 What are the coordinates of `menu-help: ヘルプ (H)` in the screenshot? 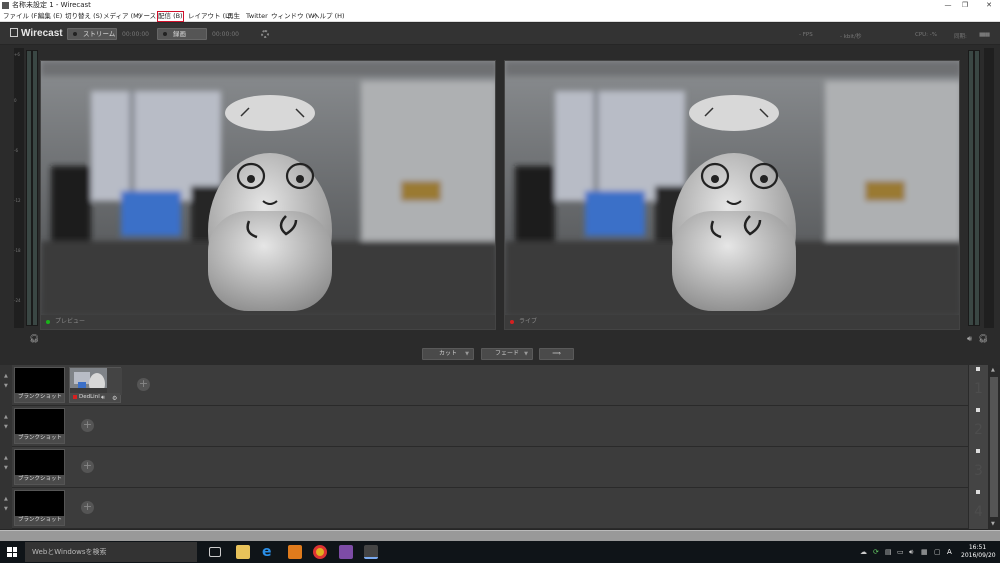 It's located at (329, 16).